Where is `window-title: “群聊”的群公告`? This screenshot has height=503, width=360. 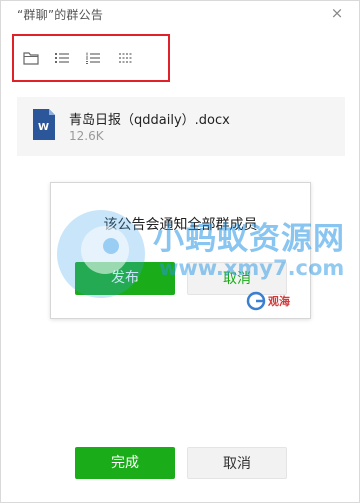 window-title: “群聊”的群公告 is located at coordinates (60, 15).